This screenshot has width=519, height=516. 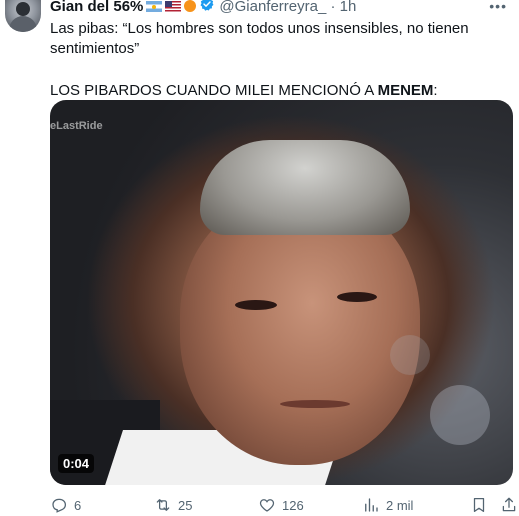 I want to click on retweet-count: 25, so click(x=185, y=505).